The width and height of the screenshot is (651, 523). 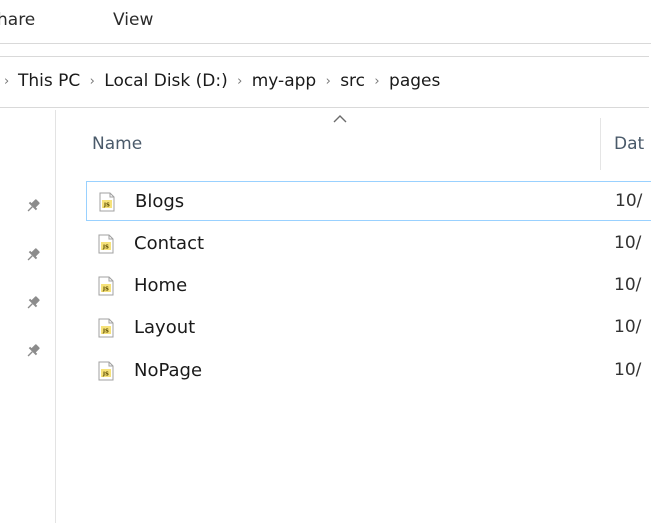 What do you see at coordinates (17, 20) in the screenshot?
I see `ribbon-tab-share: hare` at bounding box center [17, 20].